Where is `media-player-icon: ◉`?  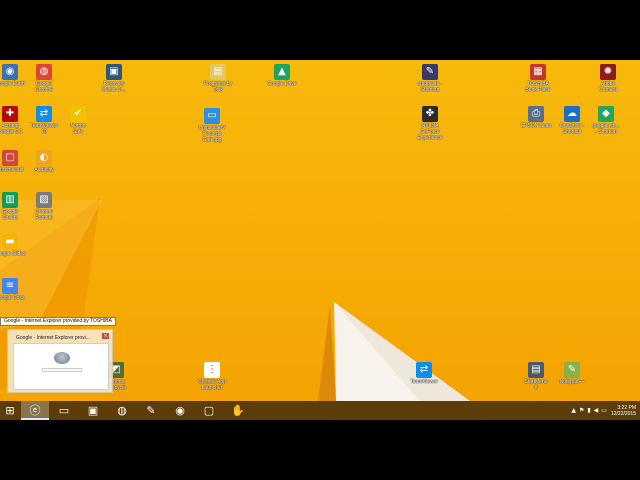
media-player-icon: ◉ is located at coordinates (180, 410).